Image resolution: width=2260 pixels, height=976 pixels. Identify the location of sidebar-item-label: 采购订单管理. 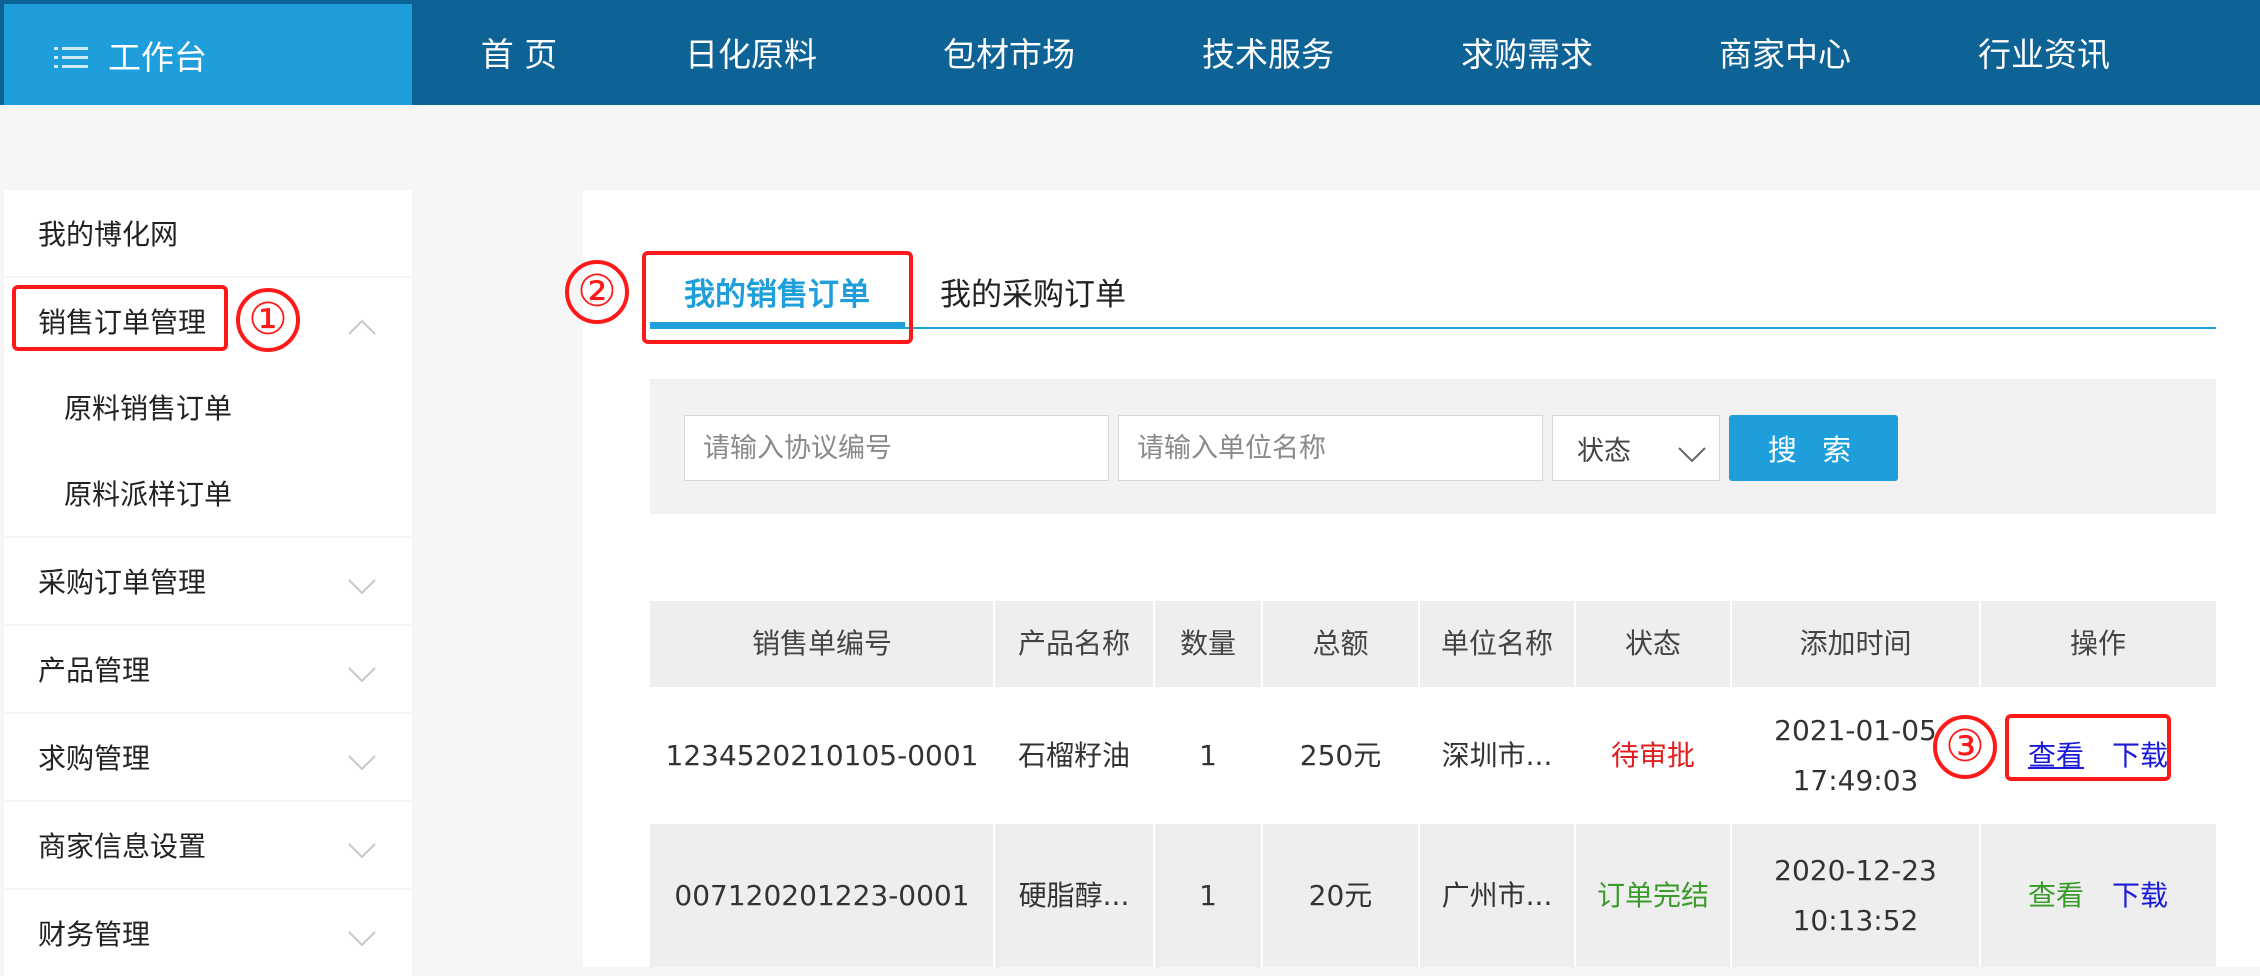
(122, 582).